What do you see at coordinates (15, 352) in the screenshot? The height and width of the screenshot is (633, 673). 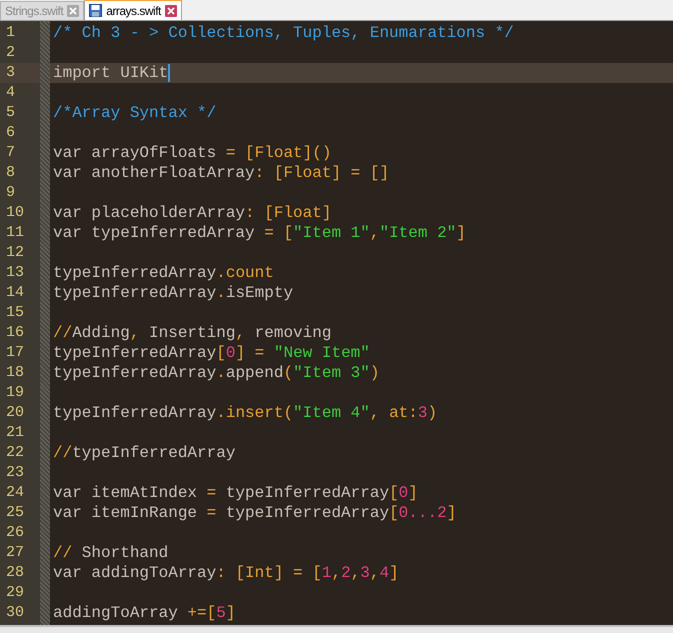 I see `line-number: 17` at bounding box center [15, 352].